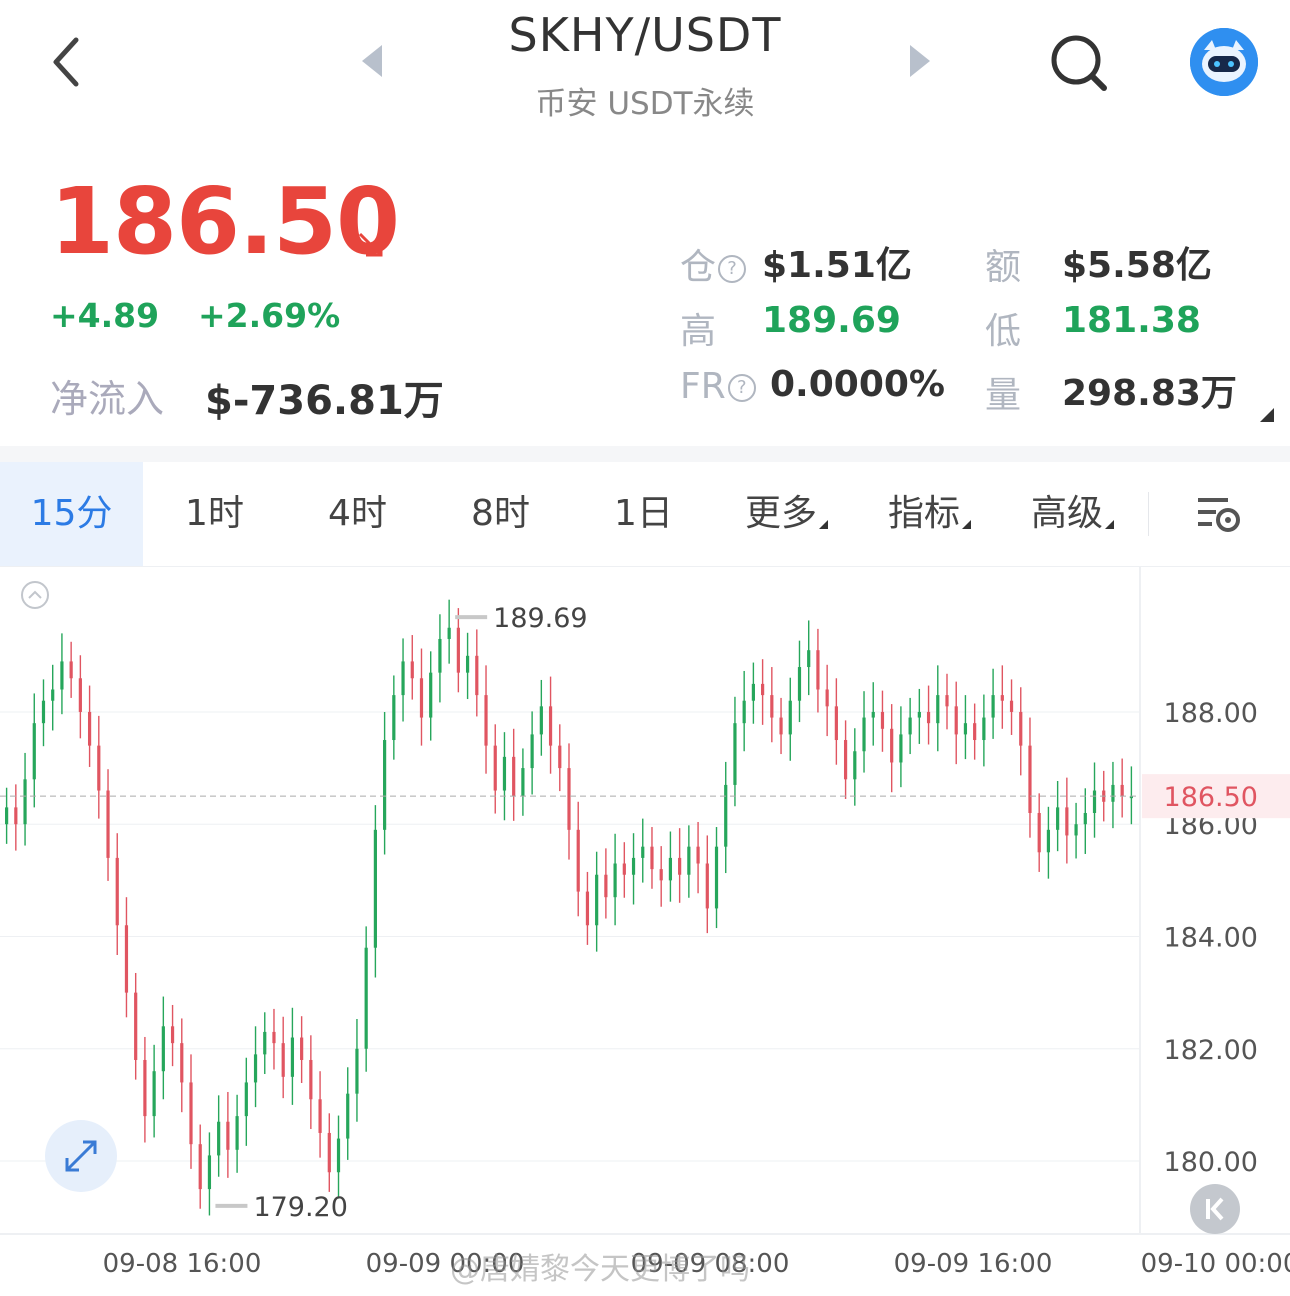  Describe the element at coordinates (1267, 415) in the screenshot. I see `expand-stats-icon` at that location.